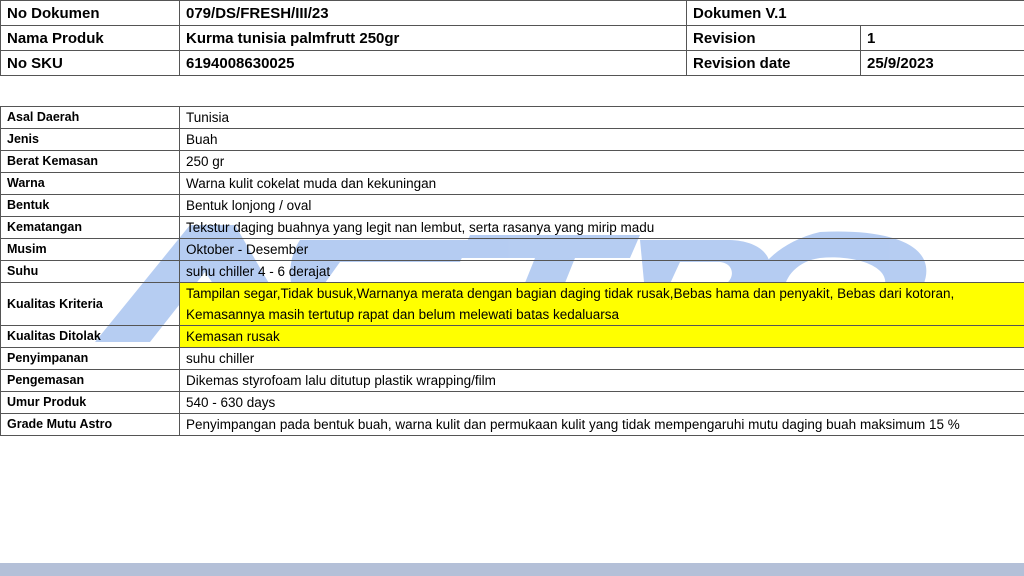  What do you see at coordinates (601, 205) in the screenshot?
I see `spec-value: Bentuk lonjong / oval` at bounding box center [601, 205].